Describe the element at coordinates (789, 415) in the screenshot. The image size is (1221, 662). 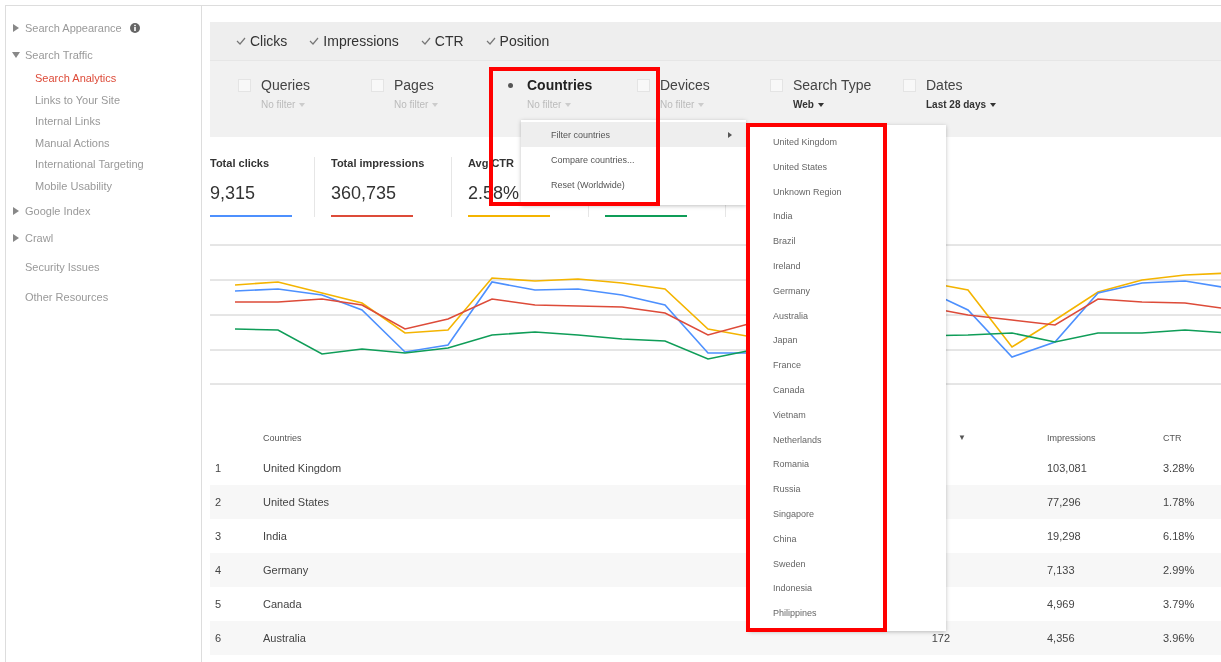
I see `country-option: Vietnam` at that location.